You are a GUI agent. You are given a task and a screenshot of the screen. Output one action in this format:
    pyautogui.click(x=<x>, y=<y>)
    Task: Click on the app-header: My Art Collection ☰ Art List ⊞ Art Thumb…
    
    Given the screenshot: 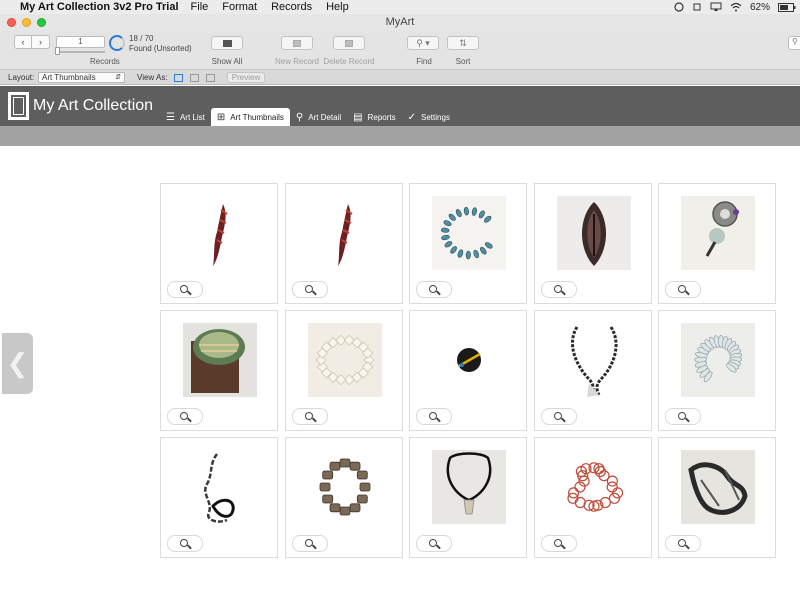 What is the action you would take?
    pyautogui.click(x=400, y=106)
    